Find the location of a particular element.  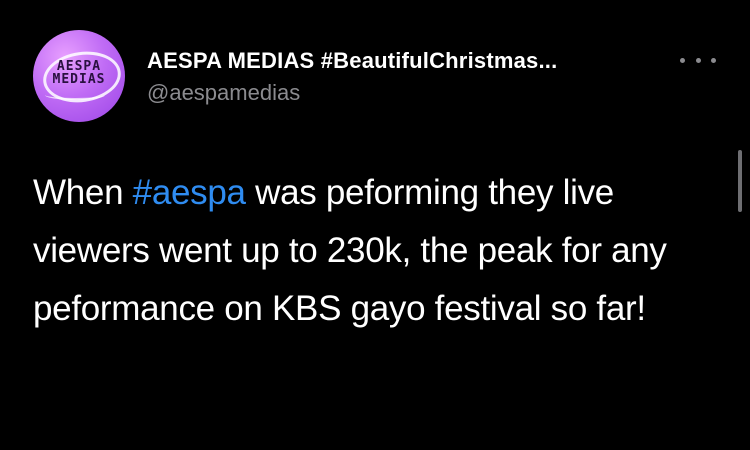

avatar: AESPA MEDIAS is located at coordinates (79, 76).